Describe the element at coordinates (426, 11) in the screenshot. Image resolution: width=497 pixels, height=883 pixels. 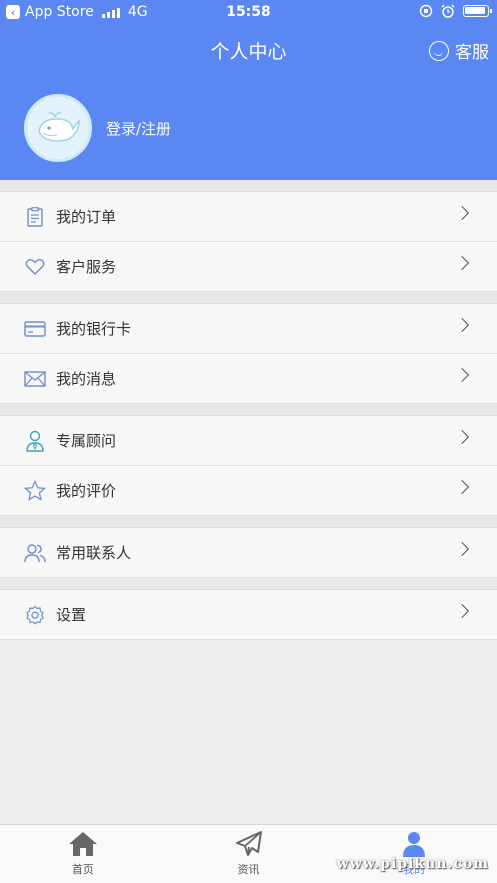
I see `lock-rotation-icon` at that location.